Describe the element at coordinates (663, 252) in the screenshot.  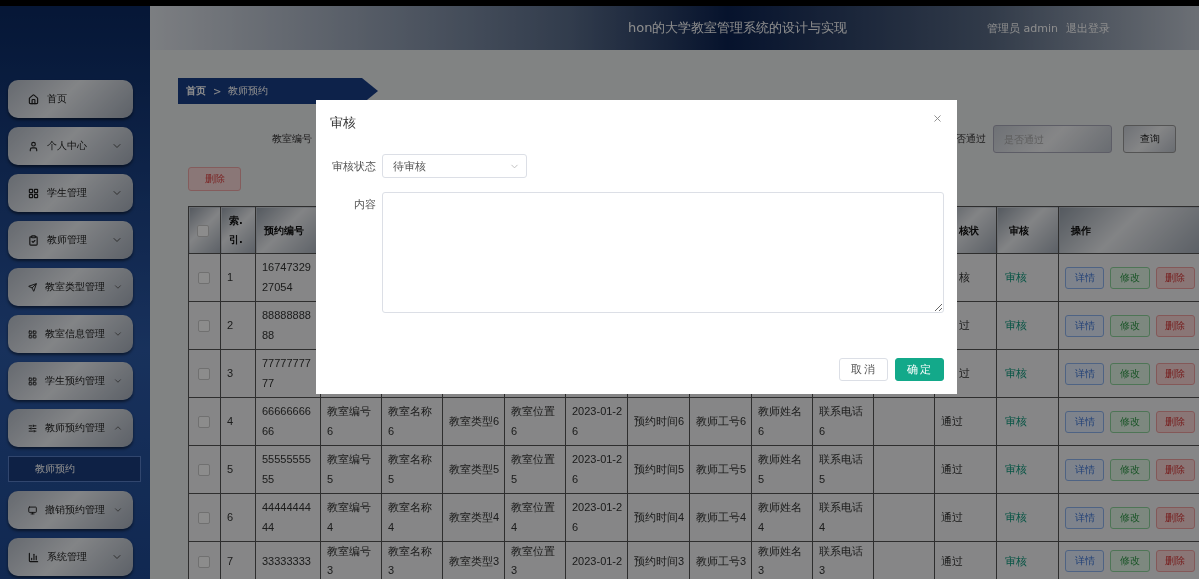
I see `content-field` at that location.